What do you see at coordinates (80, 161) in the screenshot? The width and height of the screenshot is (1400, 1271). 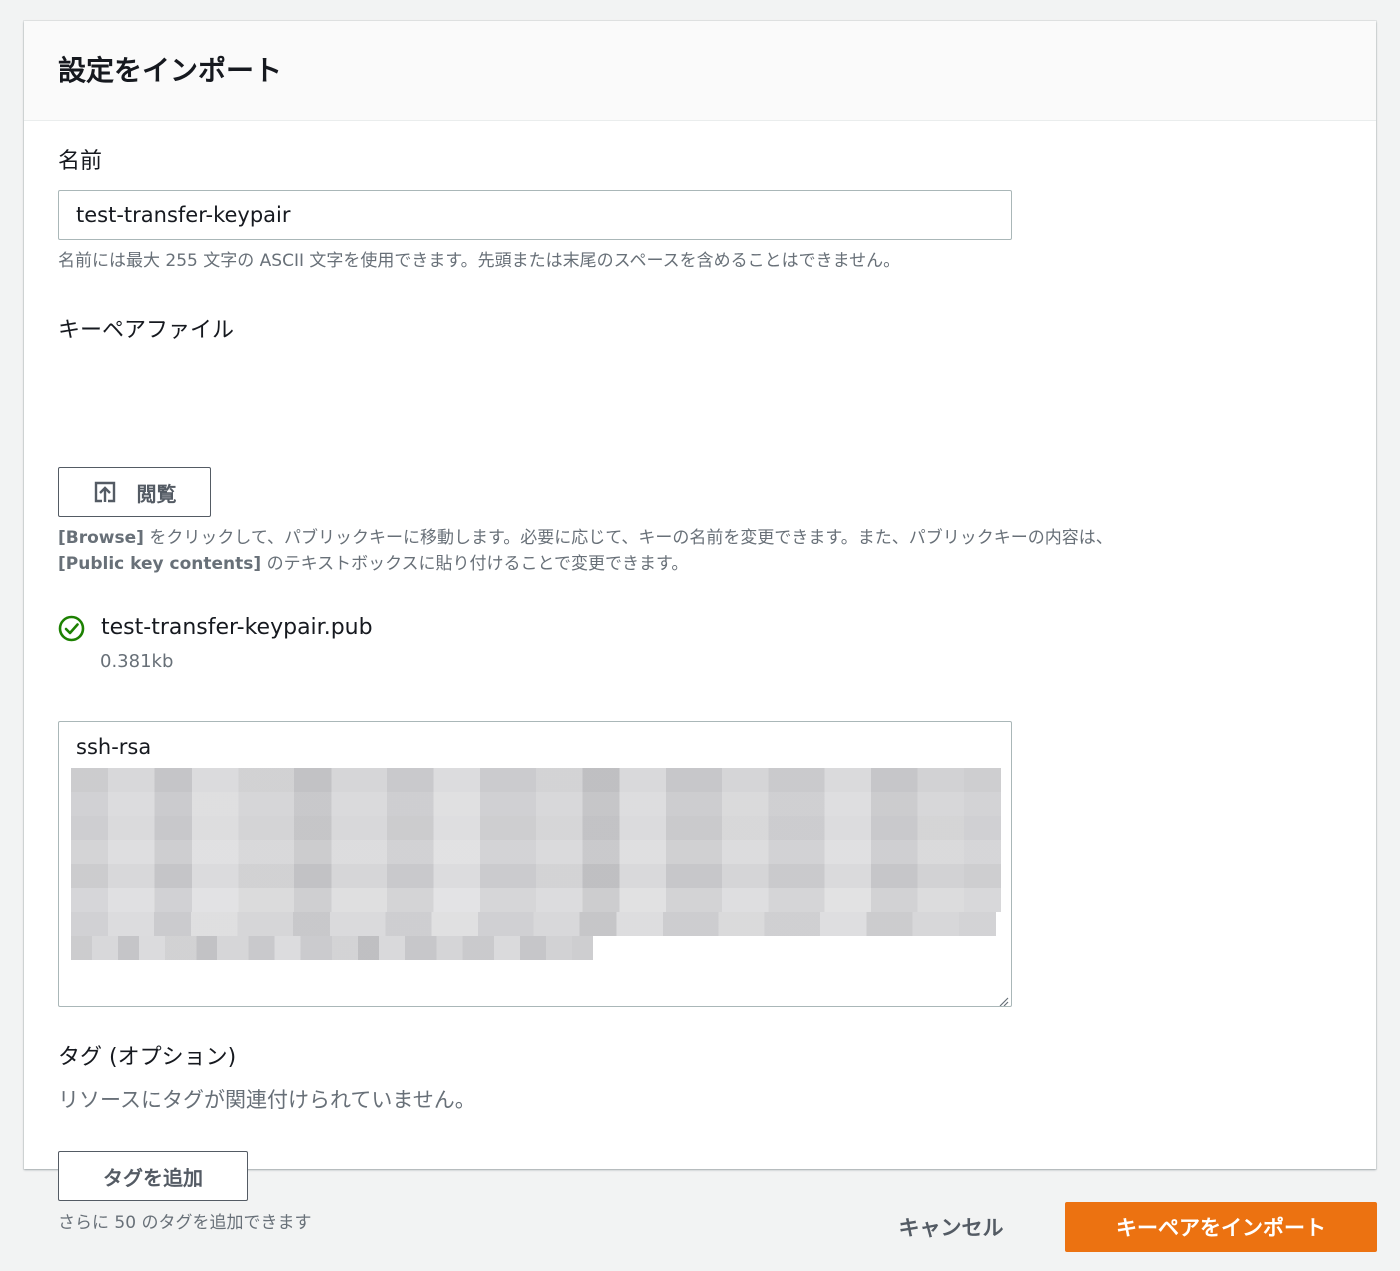 I see `name-label: 名前` at bounding box center [80, 161].